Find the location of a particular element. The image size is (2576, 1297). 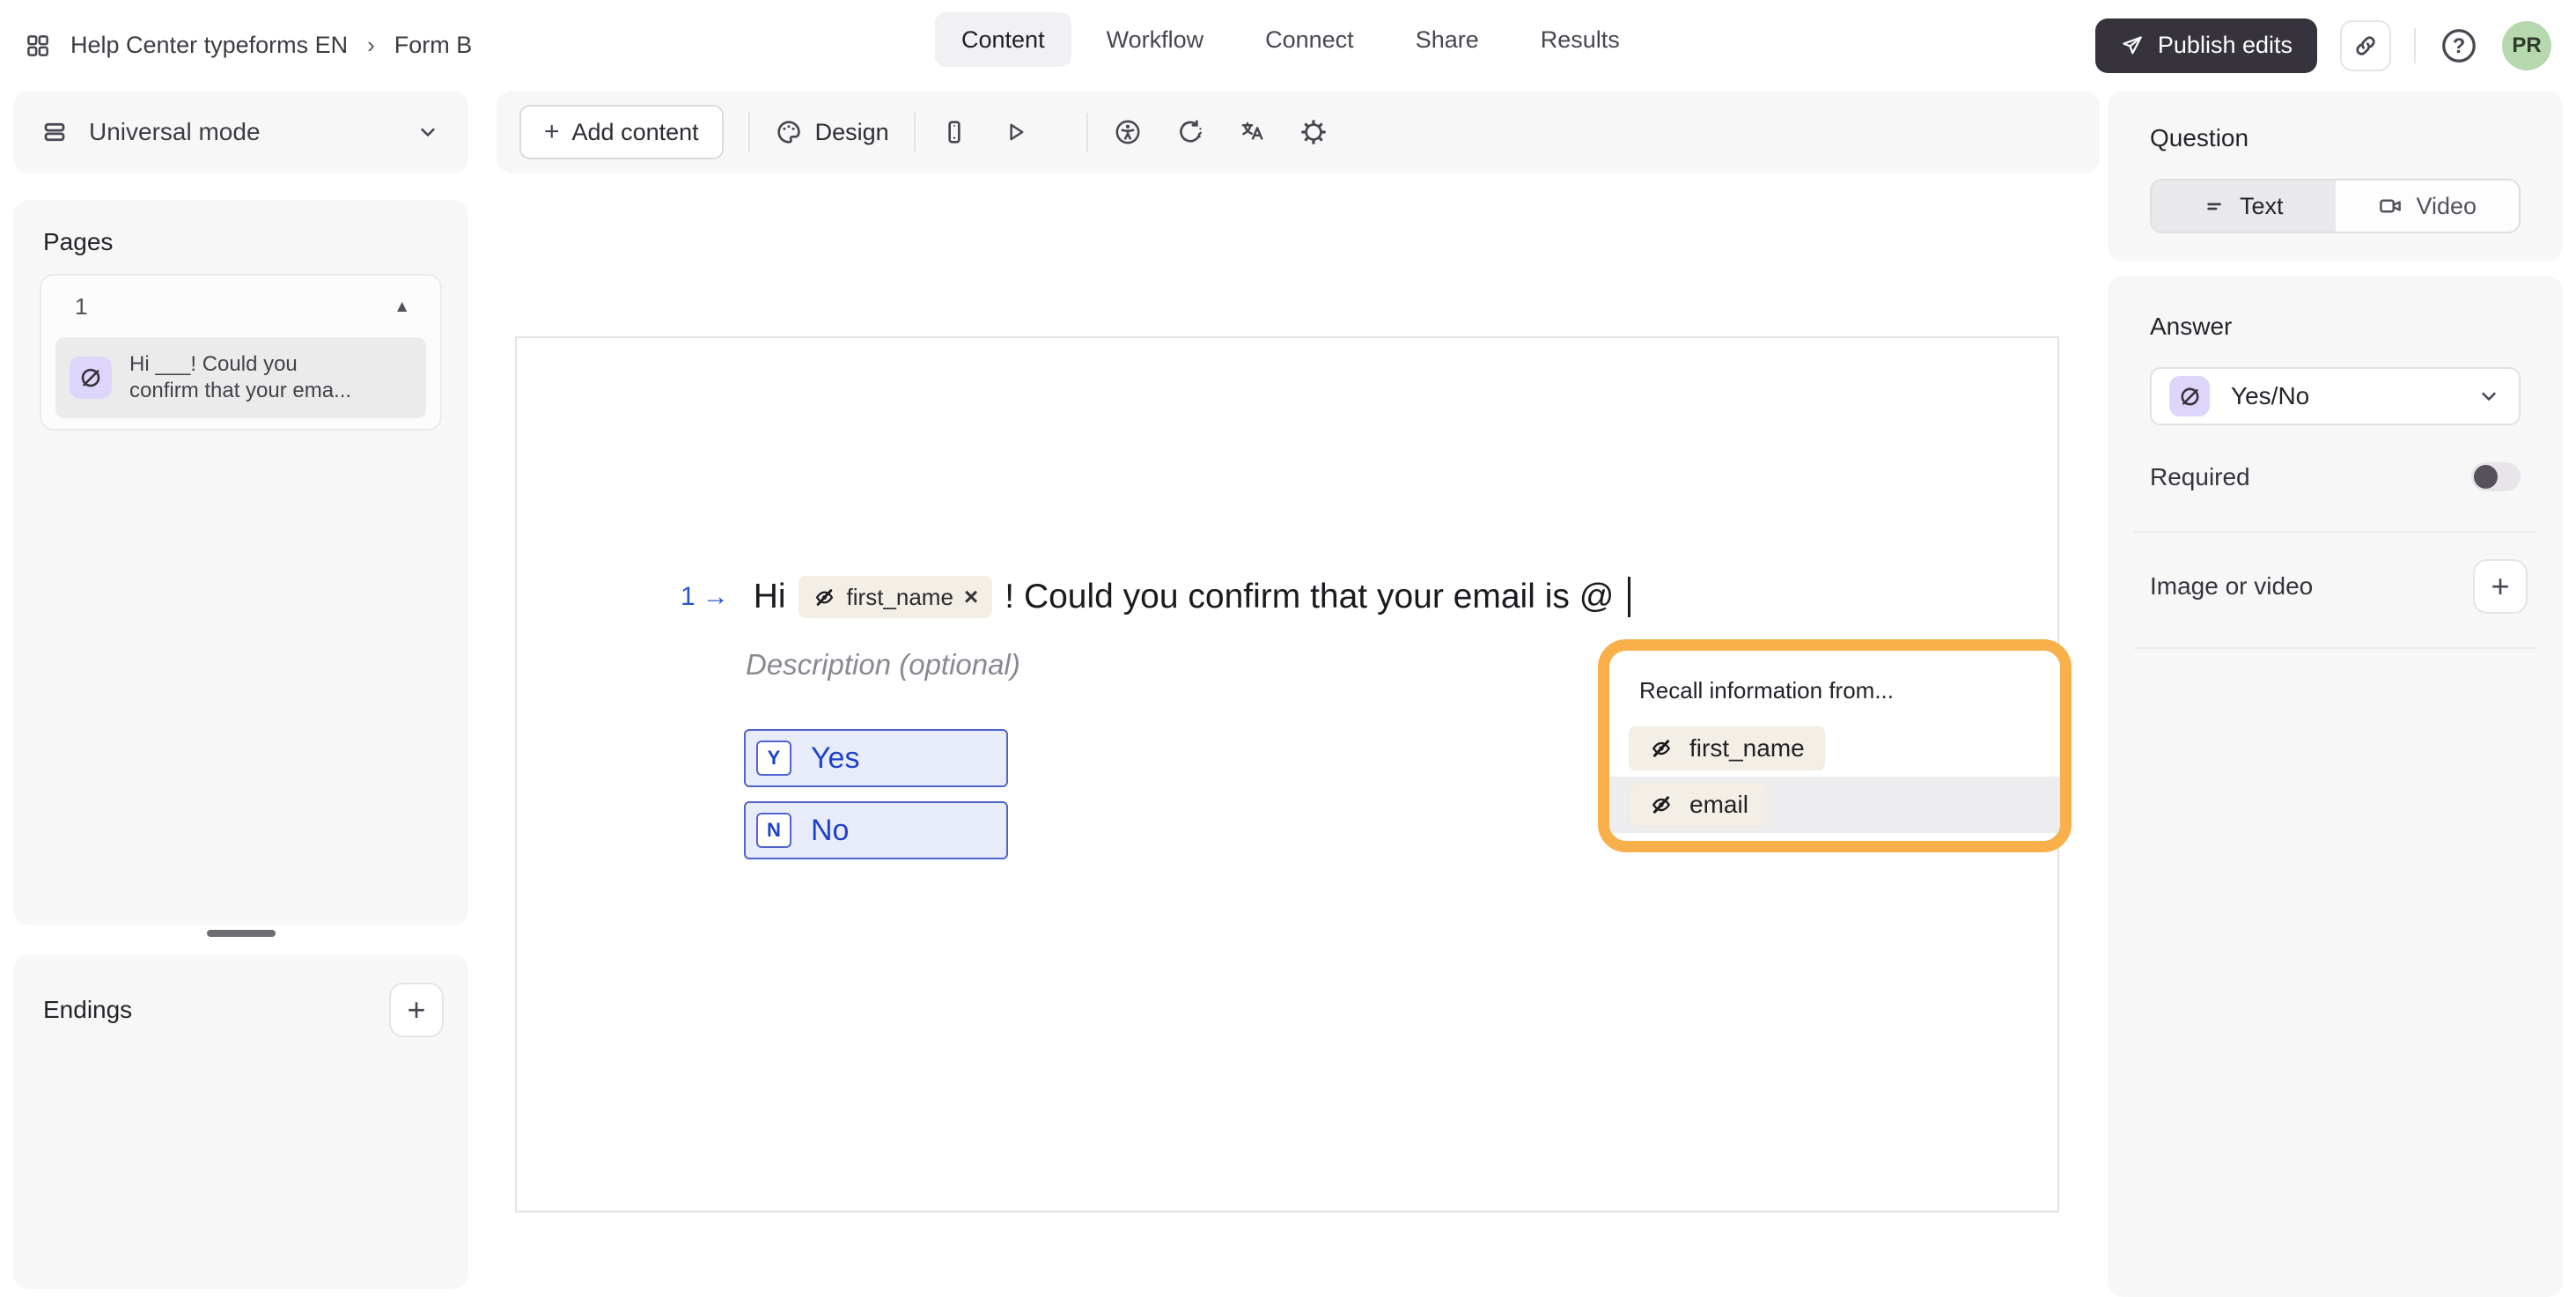

required-toggle is located at coordinates (2496, 477).